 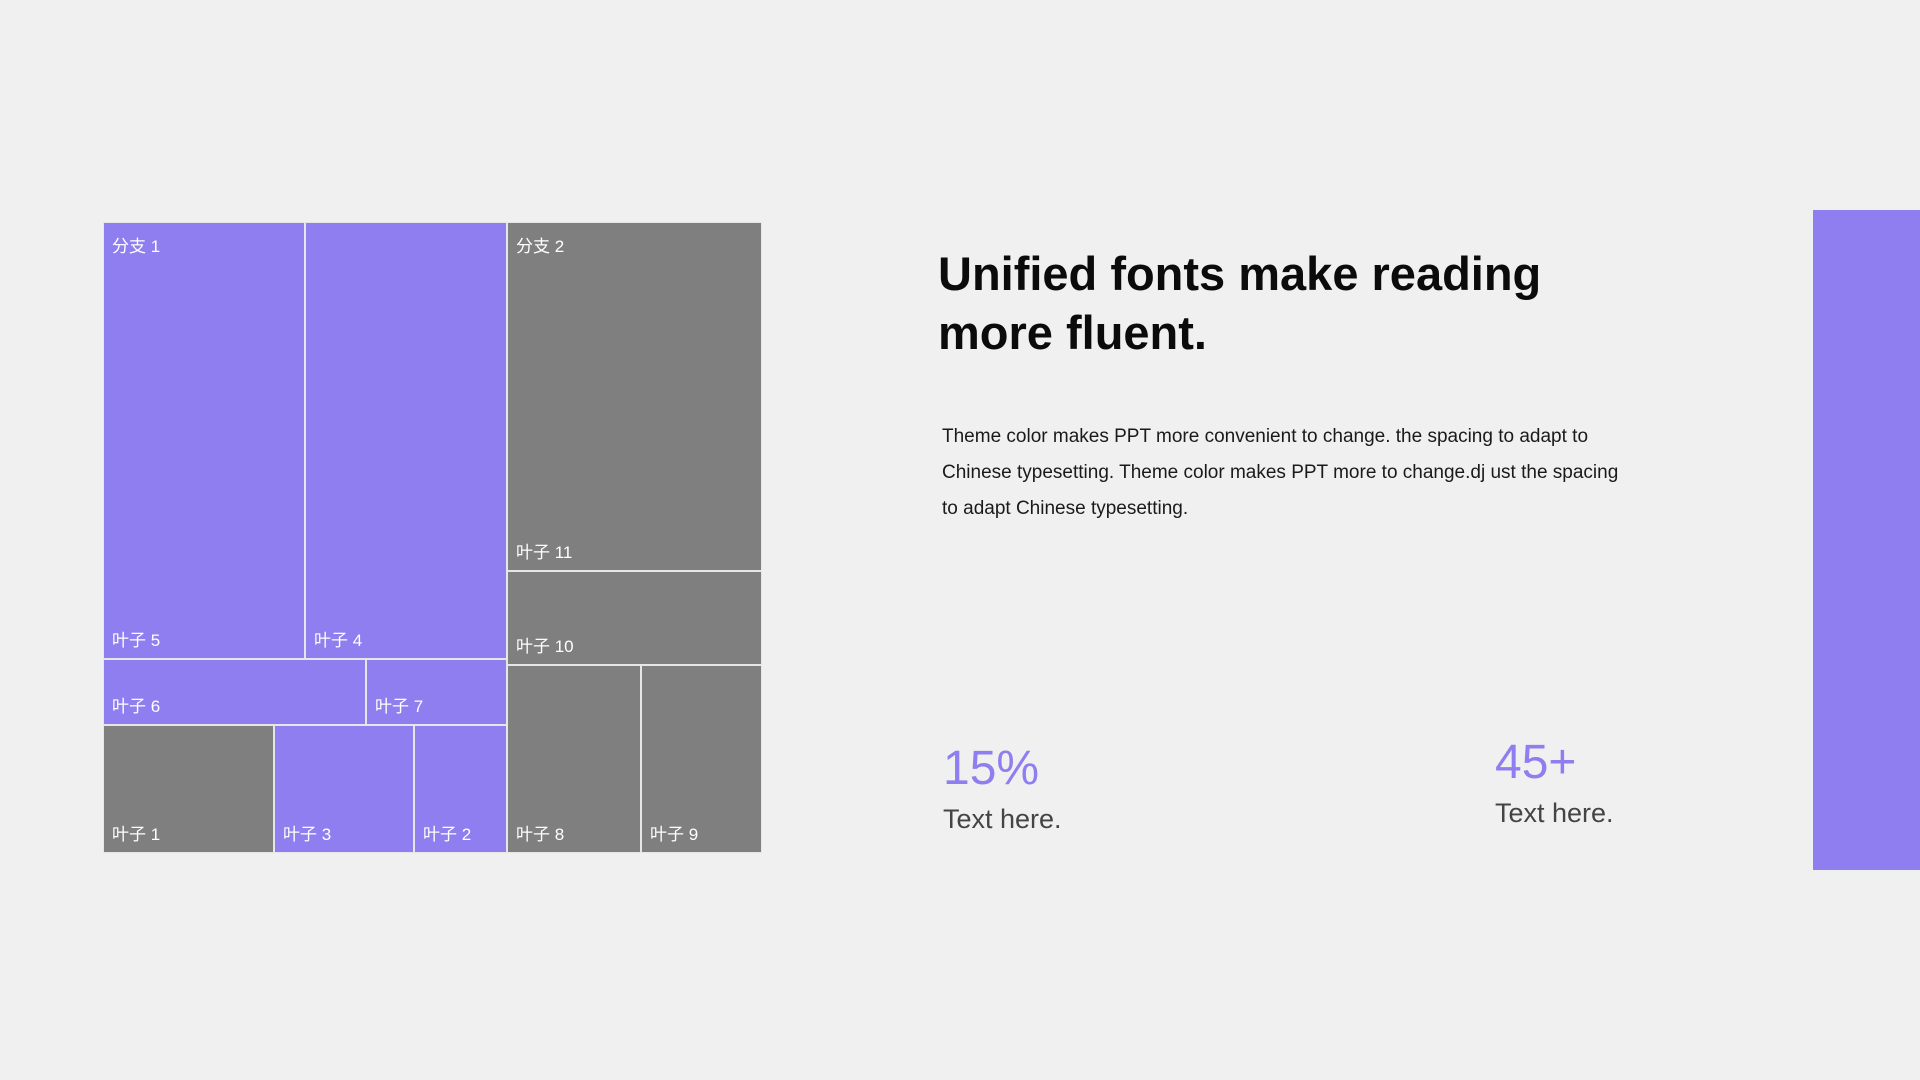 What do you see at coordinates (406, 440) in the screenshot?
I see `treemap-cell-leaf-4: 叶子 4` at bounding box center [406, 440].